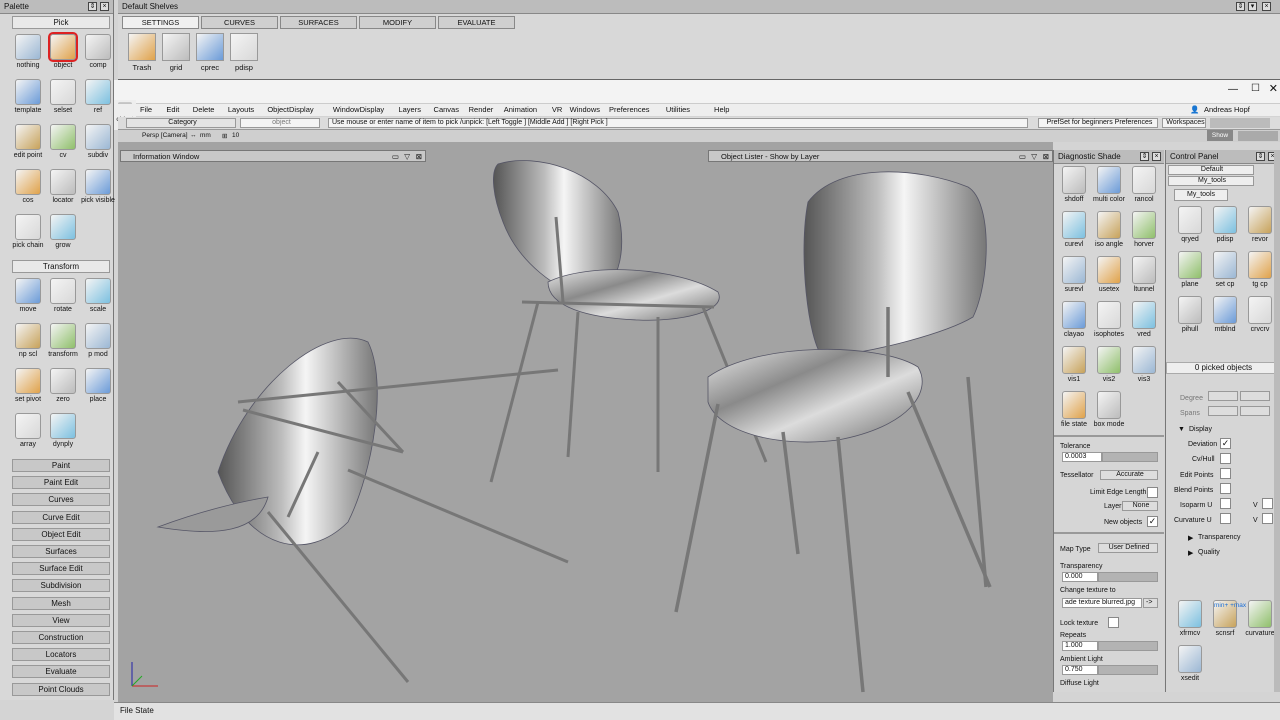 The height and width of the screenshot is (720, 1280). I want to click on ambient-input: 0.750, so click(1080, 670).